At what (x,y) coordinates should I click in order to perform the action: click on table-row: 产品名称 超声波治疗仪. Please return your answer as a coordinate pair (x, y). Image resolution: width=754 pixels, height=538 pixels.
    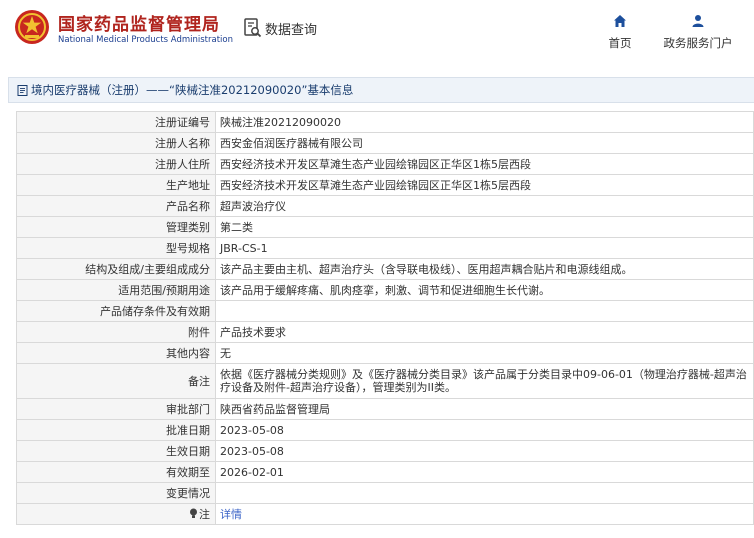
    Looking at the image, I should click on (385, 206).